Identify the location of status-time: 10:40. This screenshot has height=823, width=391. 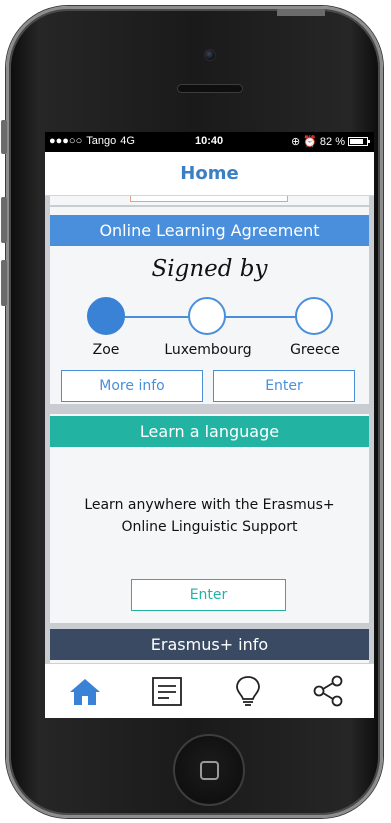
(209, 141).